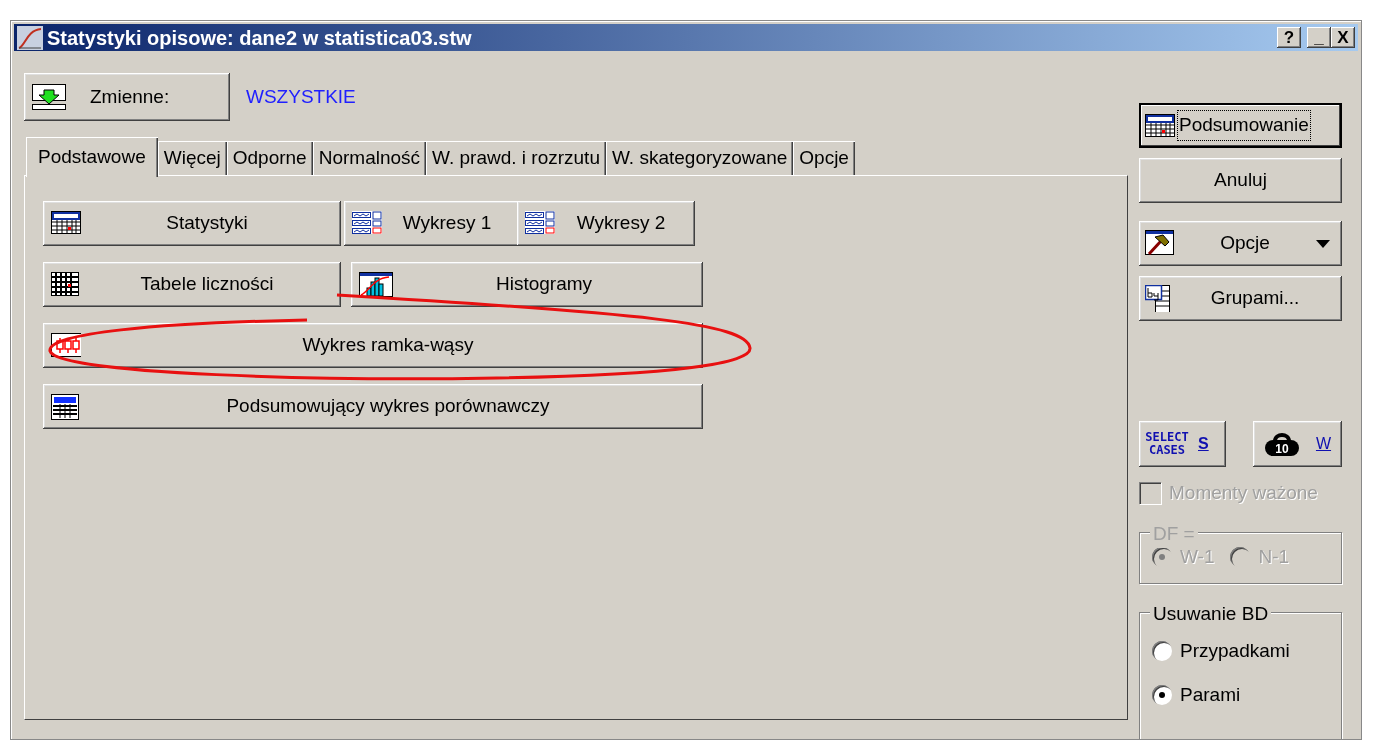 This screenshot has width=1373, height=745. What do you see at coordinates (373, 345) in the screenshot?
I see `panel-button: Wykres ramka-wąsy` at bounding box center [373, 345].